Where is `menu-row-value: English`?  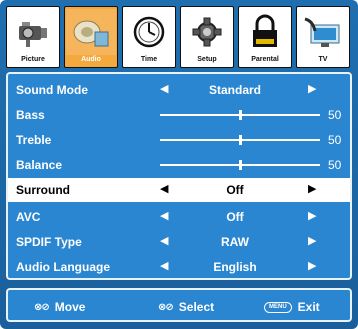 menu-row-value: English is located at coordinates (235, 267).